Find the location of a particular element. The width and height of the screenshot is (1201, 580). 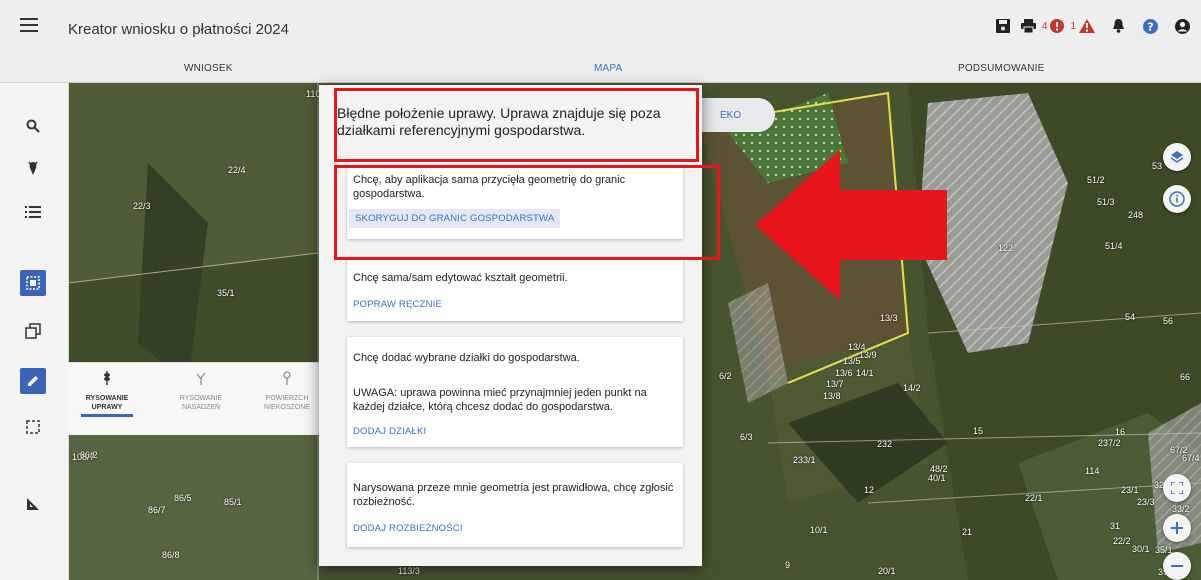

crop-icon is located at coordinates (107, 380).